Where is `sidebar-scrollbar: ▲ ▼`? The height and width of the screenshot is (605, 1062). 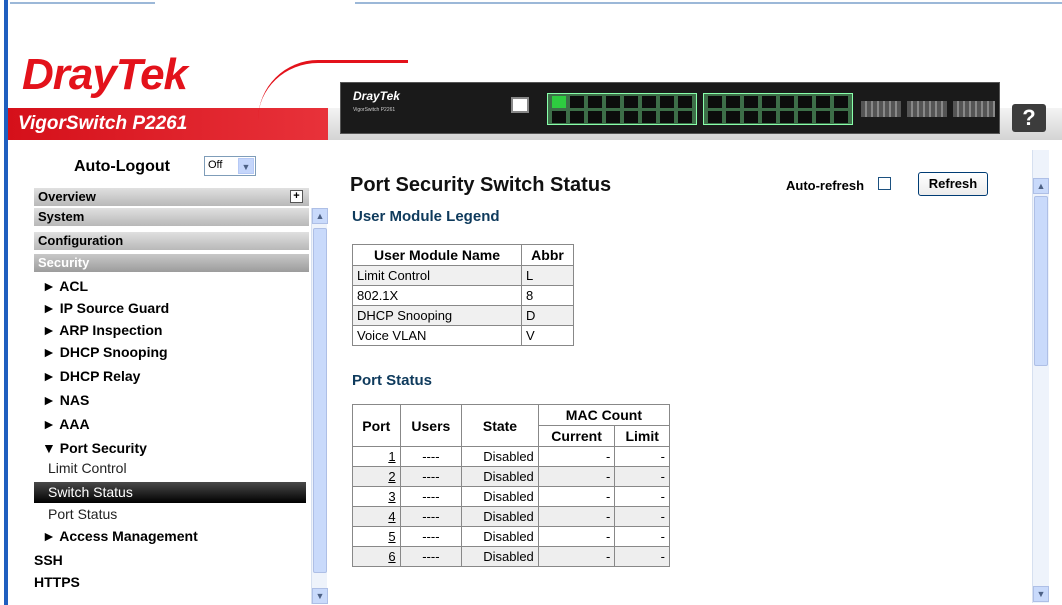
sidebar-scrollbar: ▲ ▼ is located at coordinates (319, 406).